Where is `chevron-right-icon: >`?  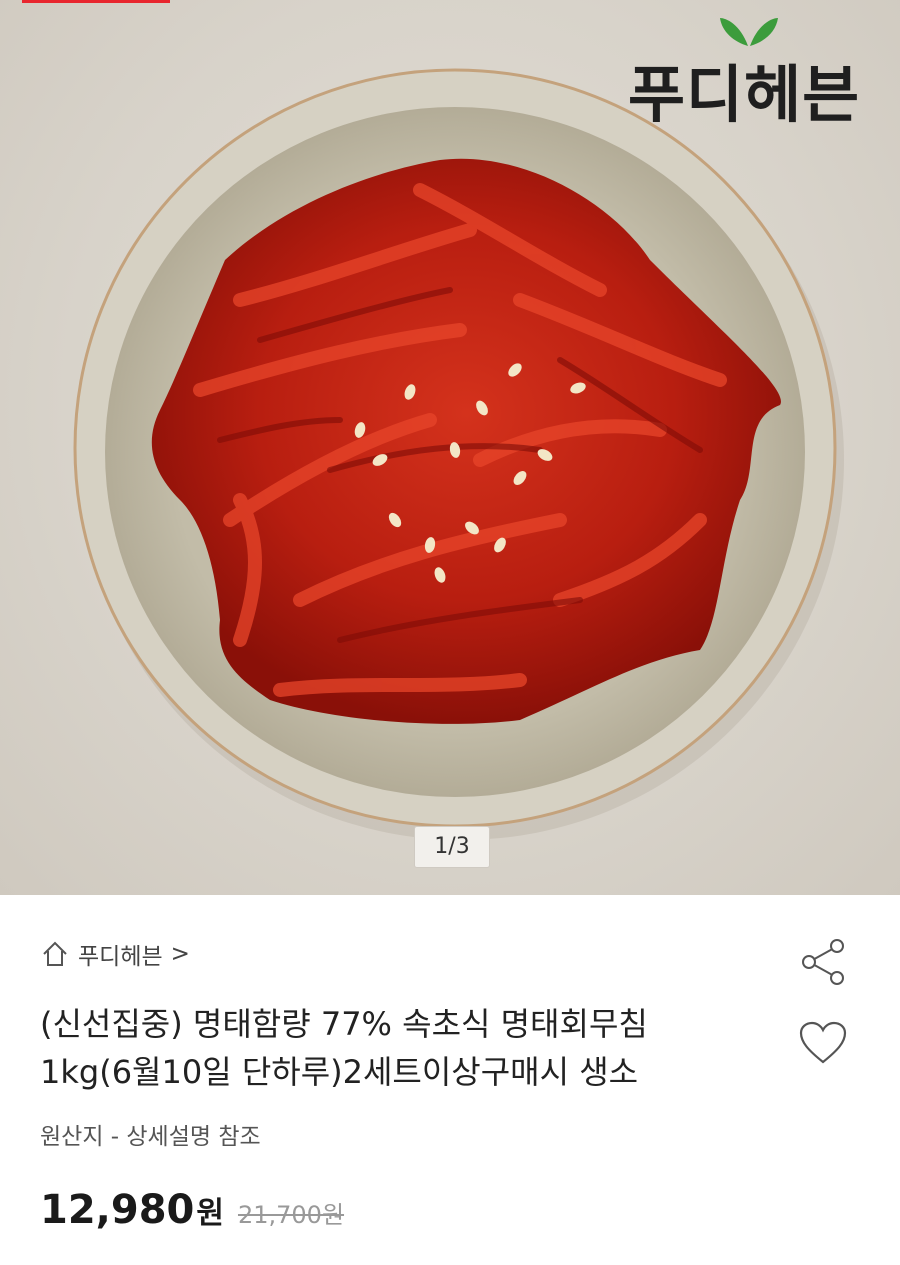
chevron-right-icon: > is located at coordinates (180, 954).